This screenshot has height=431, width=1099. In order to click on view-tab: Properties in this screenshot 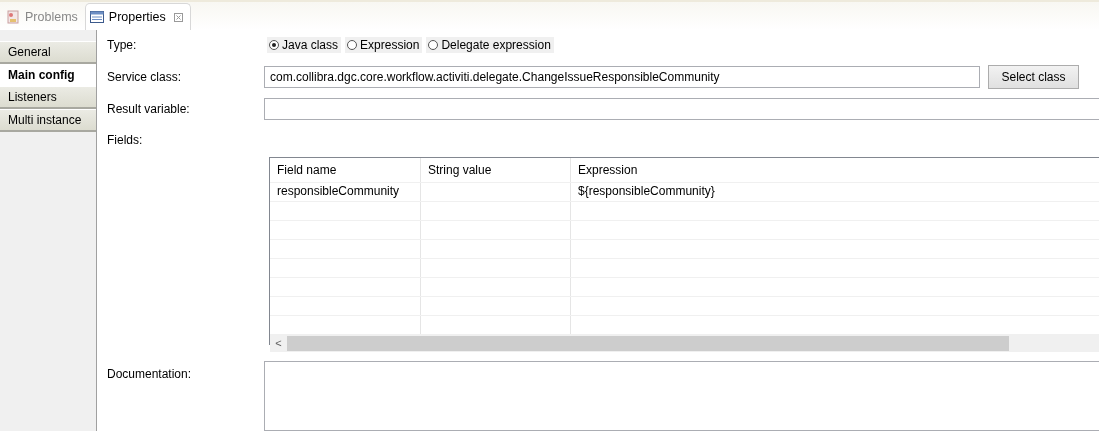, I will do `click(137, 16)`.